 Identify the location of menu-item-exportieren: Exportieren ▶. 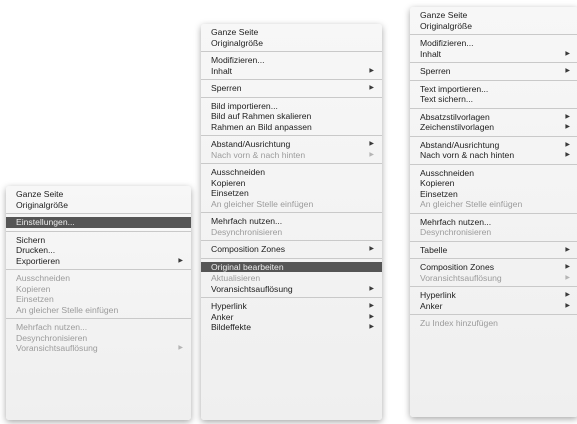
(98, 261).